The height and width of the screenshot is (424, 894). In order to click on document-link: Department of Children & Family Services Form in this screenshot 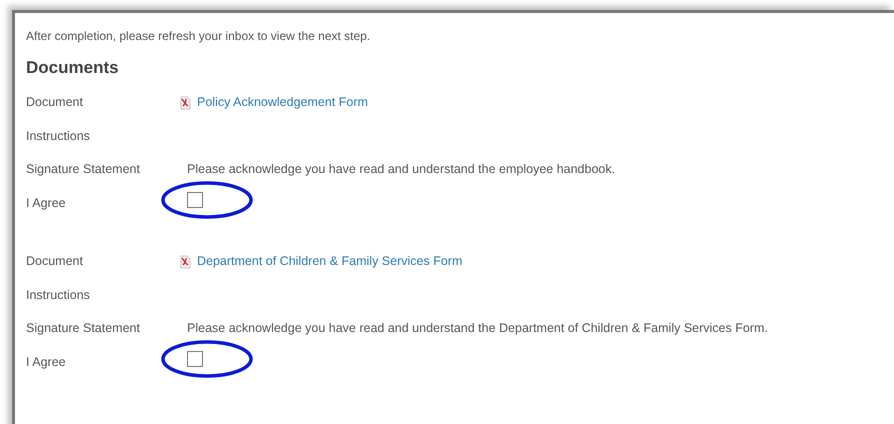, I will do `click(320, 262)`.